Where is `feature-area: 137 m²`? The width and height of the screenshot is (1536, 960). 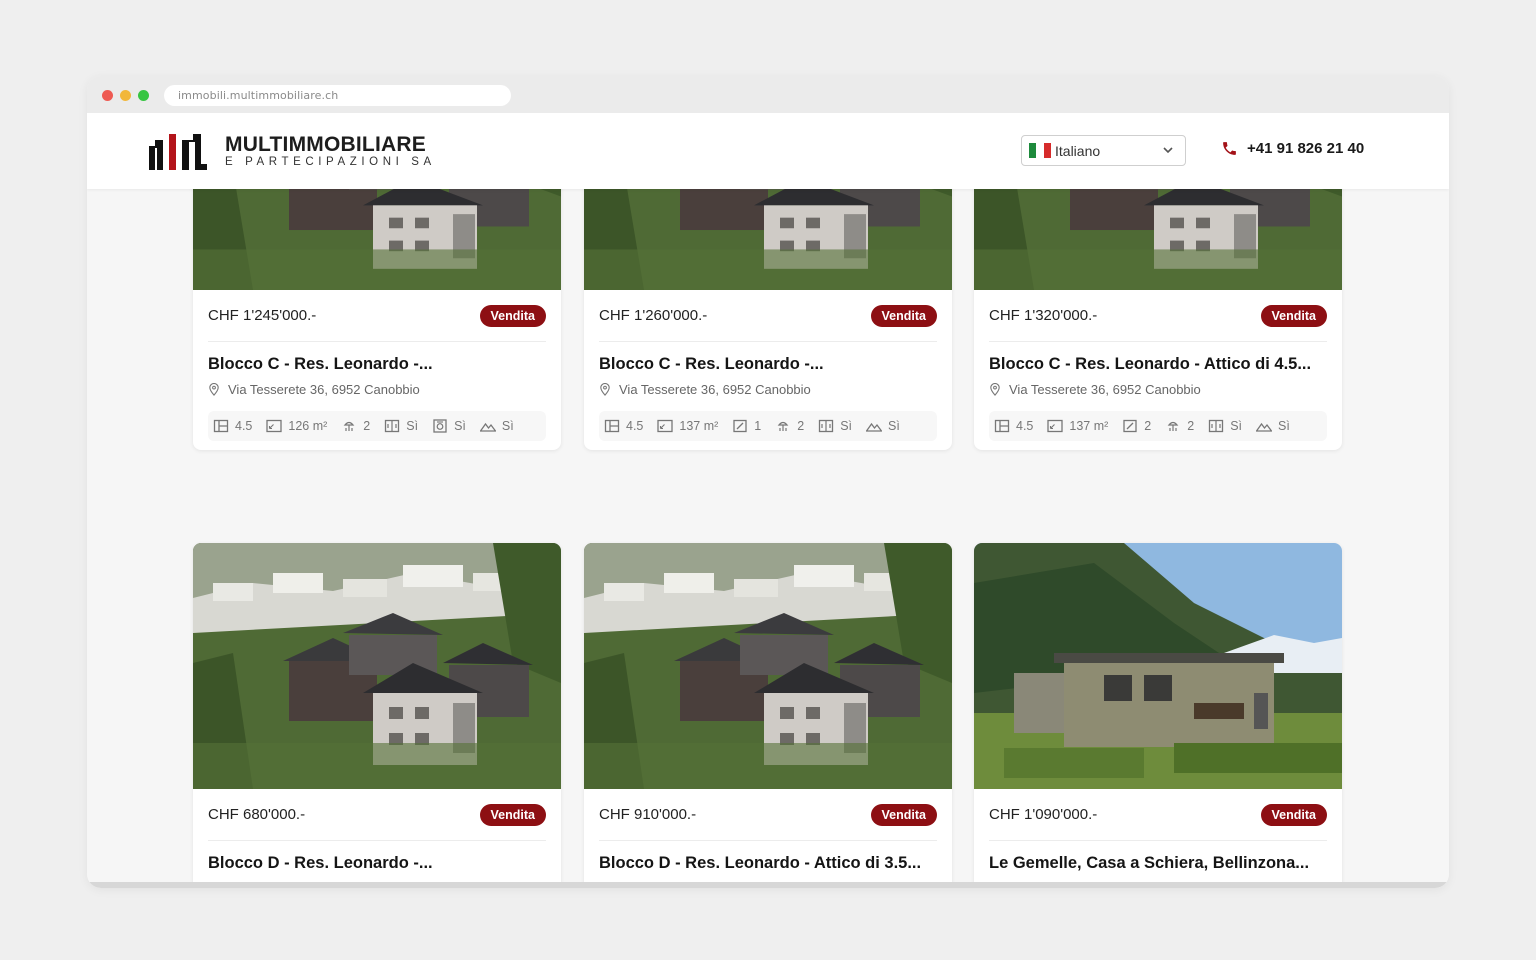
feature-area: 137 m² is located at coordinates (1077, 426).